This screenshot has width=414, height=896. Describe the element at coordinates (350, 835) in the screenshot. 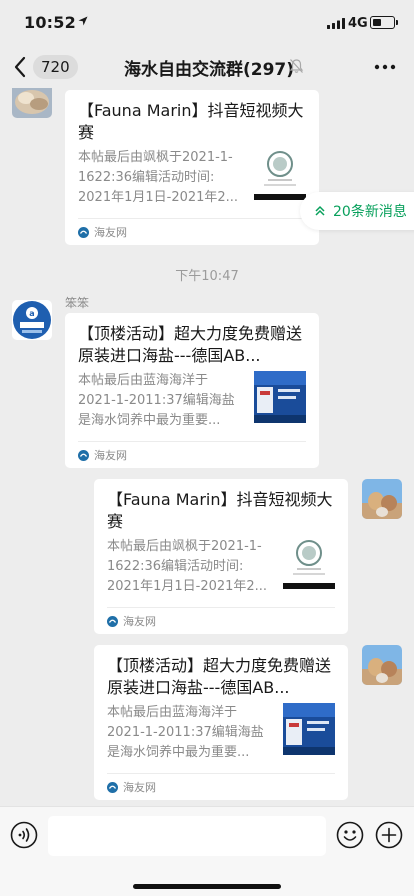

I see `emoji-icon` at that location.